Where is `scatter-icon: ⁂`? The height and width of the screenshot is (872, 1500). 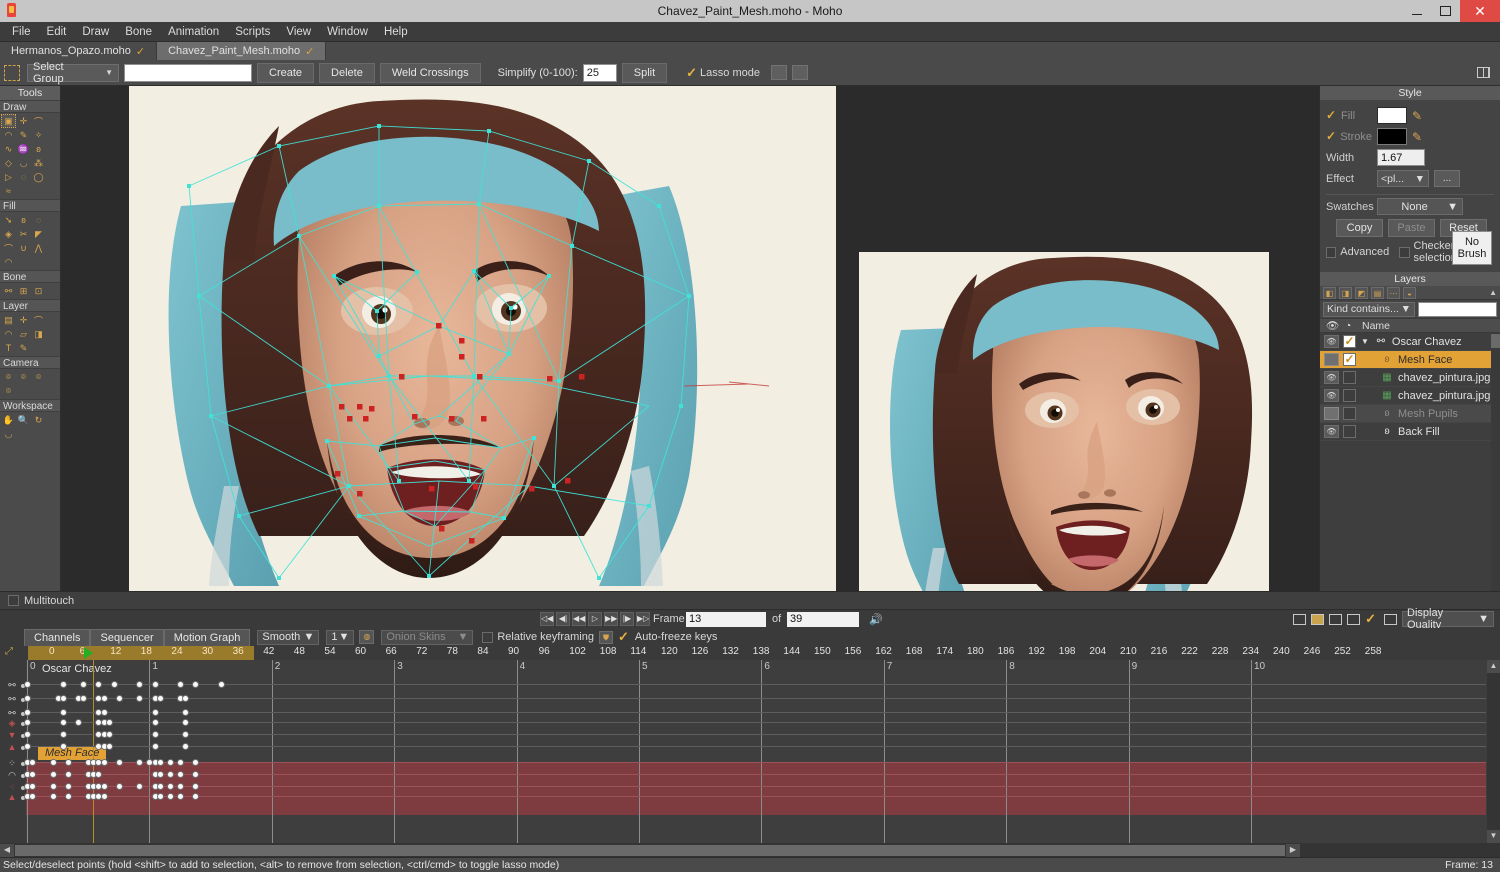
scatter-icon: ⁂ is located at coordinates (38, 163).